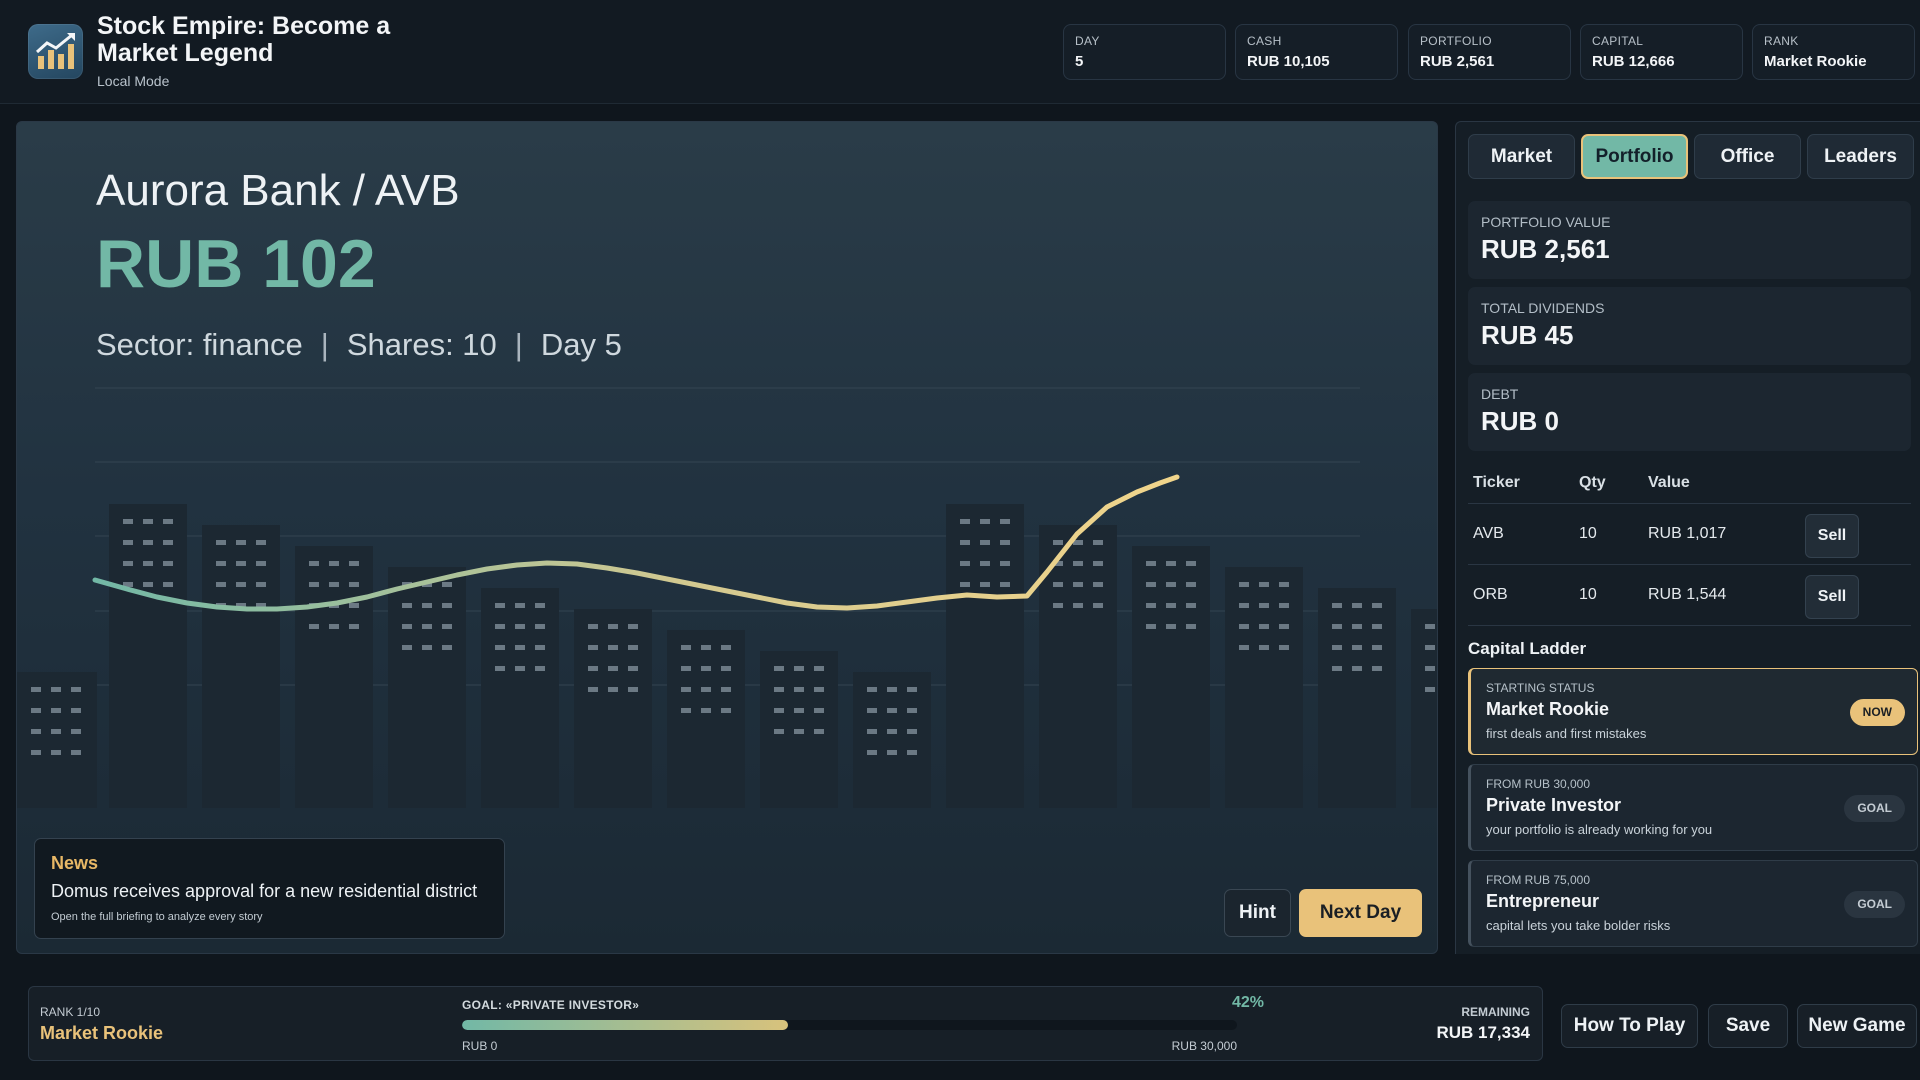 The width and height of the screenshot is (1920, 1080). Describe the element at coordinates (1629, 1026) in the screenshot. I see `how-to-play-button: How To Play` at that location.